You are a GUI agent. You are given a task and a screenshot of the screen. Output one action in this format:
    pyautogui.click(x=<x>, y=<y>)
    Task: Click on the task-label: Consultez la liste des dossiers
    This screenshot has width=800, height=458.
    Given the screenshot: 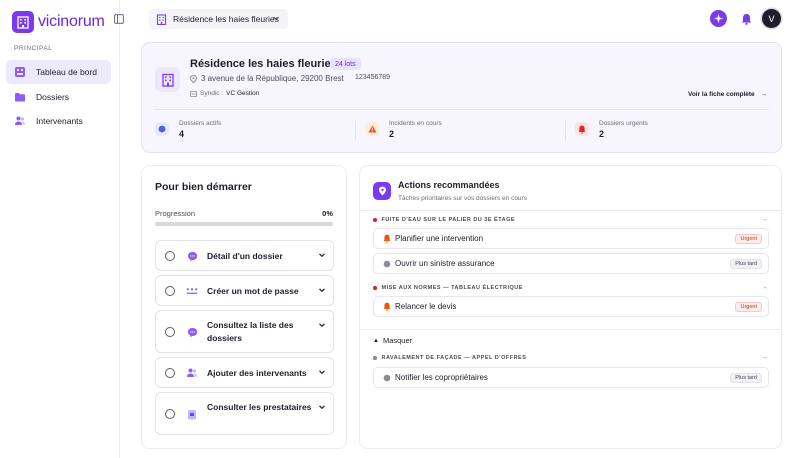 What is the action you would take?
    pyautogui.click(x=250, y=331)
    